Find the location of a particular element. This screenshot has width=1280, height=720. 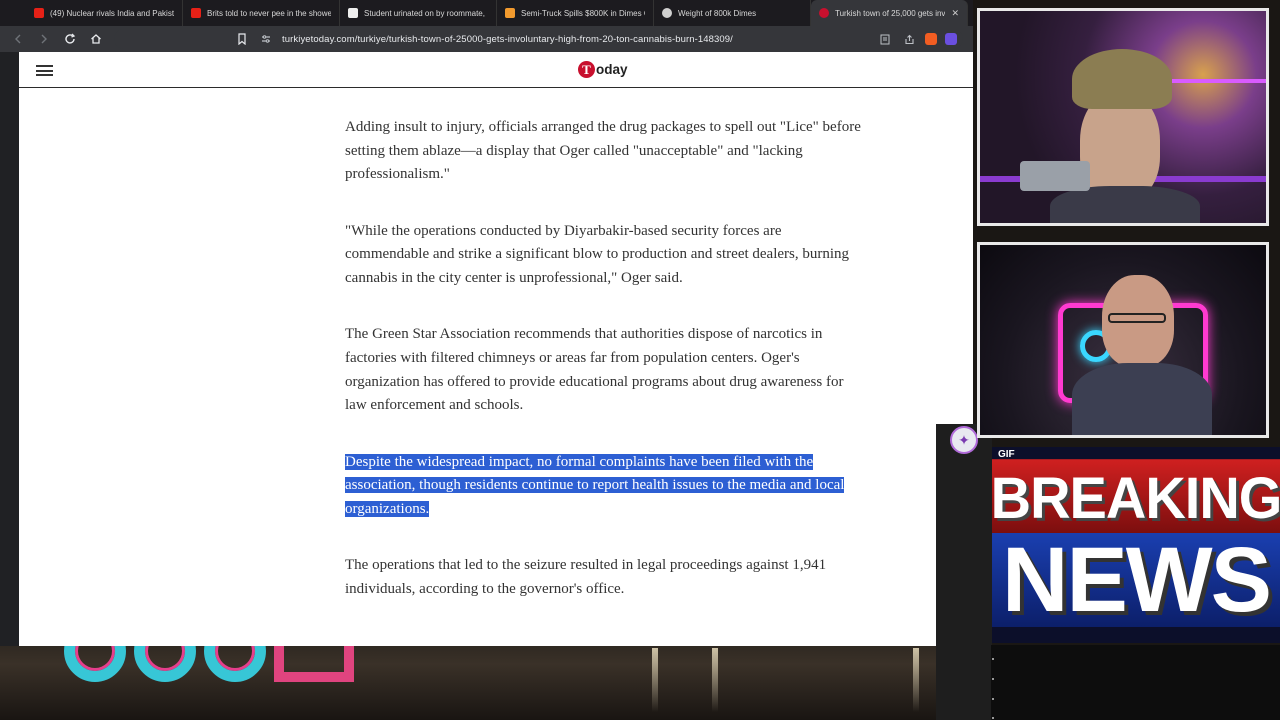

site-settings-icon is located at coordinates (266, 39).